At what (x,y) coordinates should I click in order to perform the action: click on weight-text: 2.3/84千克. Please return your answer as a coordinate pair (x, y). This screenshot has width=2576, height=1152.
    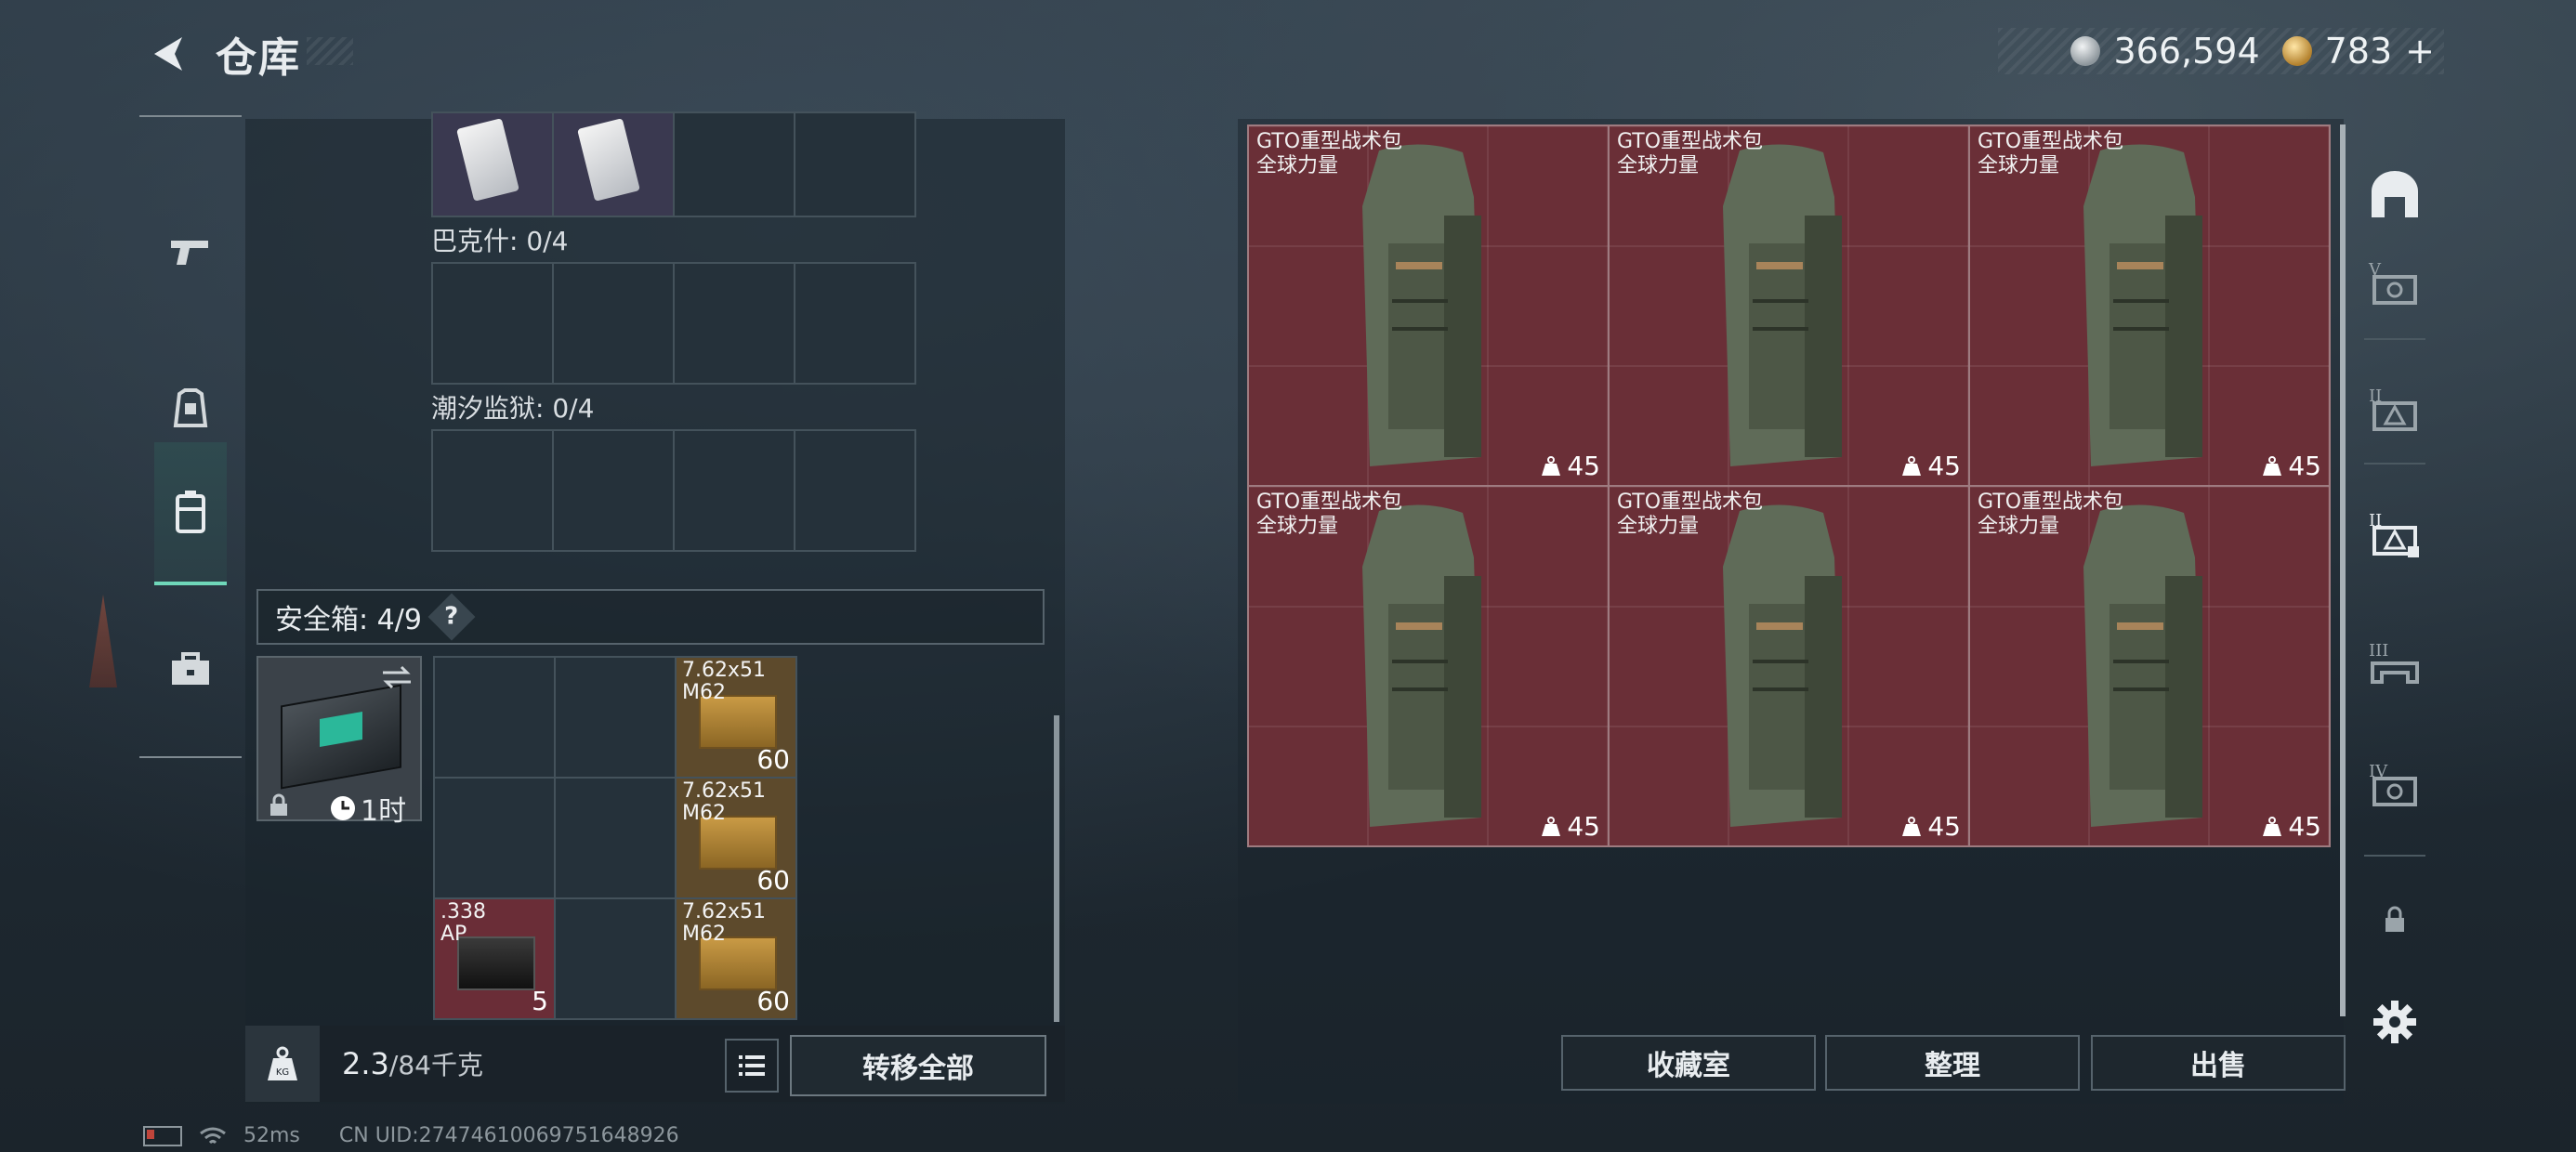
    Looking at the image, I should click on (412, 1063).